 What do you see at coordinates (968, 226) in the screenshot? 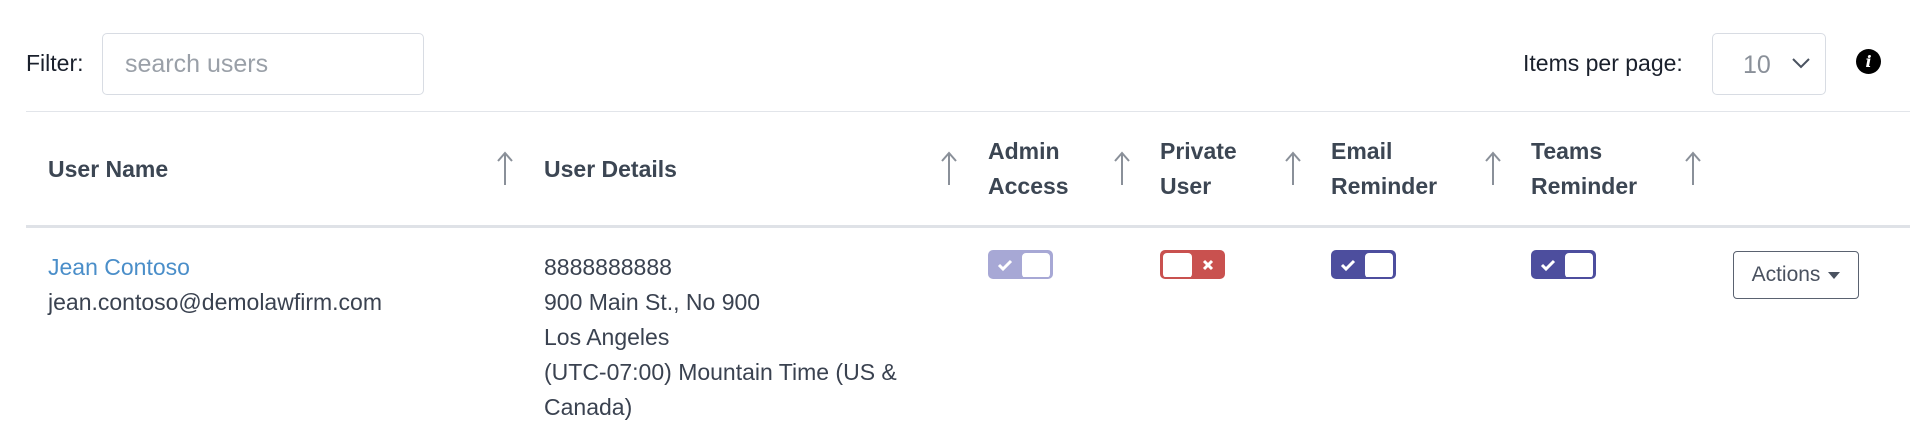
I see `header-divider` at bounding box center [968, 226].